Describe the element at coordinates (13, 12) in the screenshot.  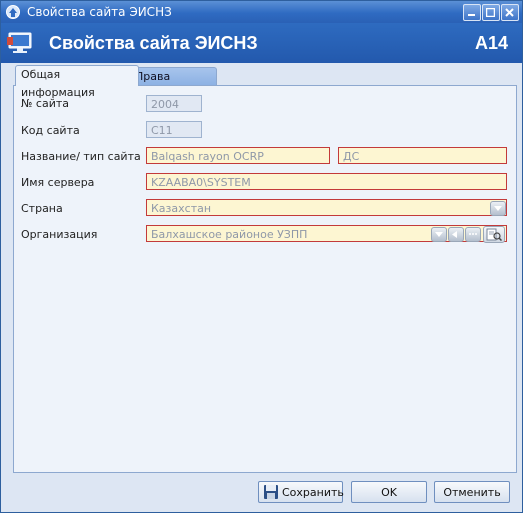
I see `app-icon` at that location.